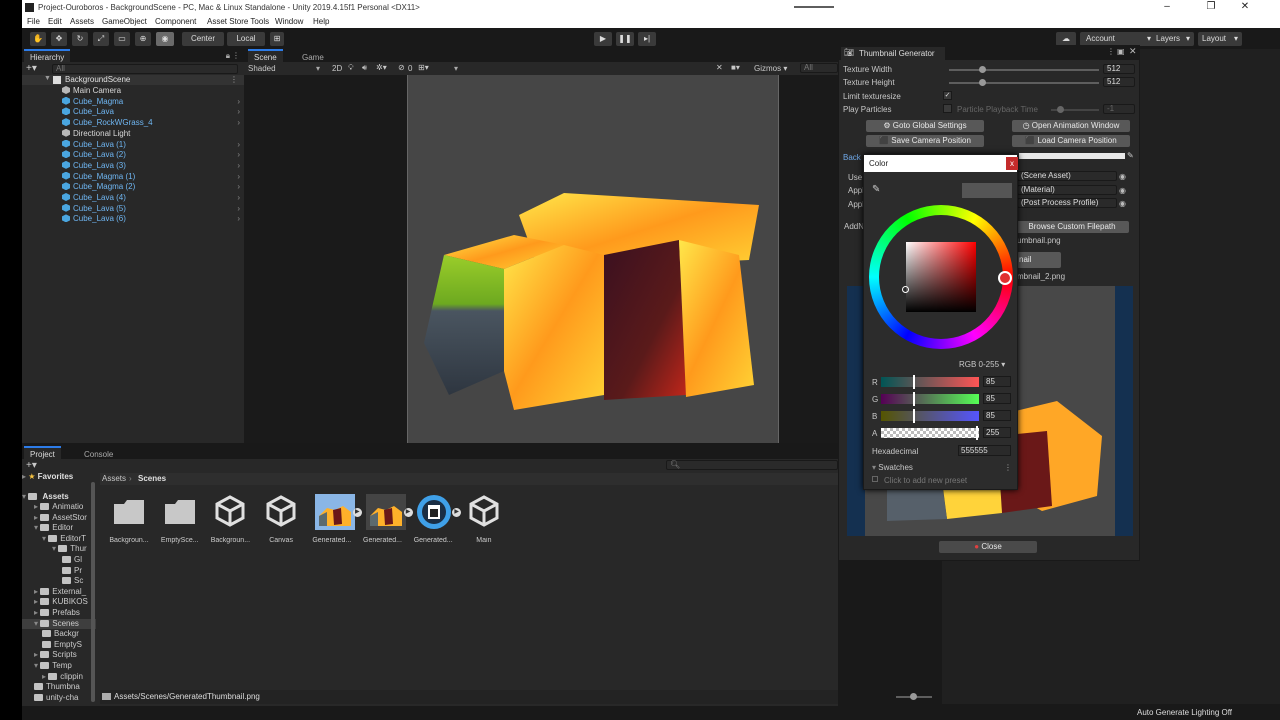 This screenshot has width=1280, height=720. What do you see at coordinates (321, 21) in the screenshot?
I see `menu-help: Help` at bounding box center [321, 21].